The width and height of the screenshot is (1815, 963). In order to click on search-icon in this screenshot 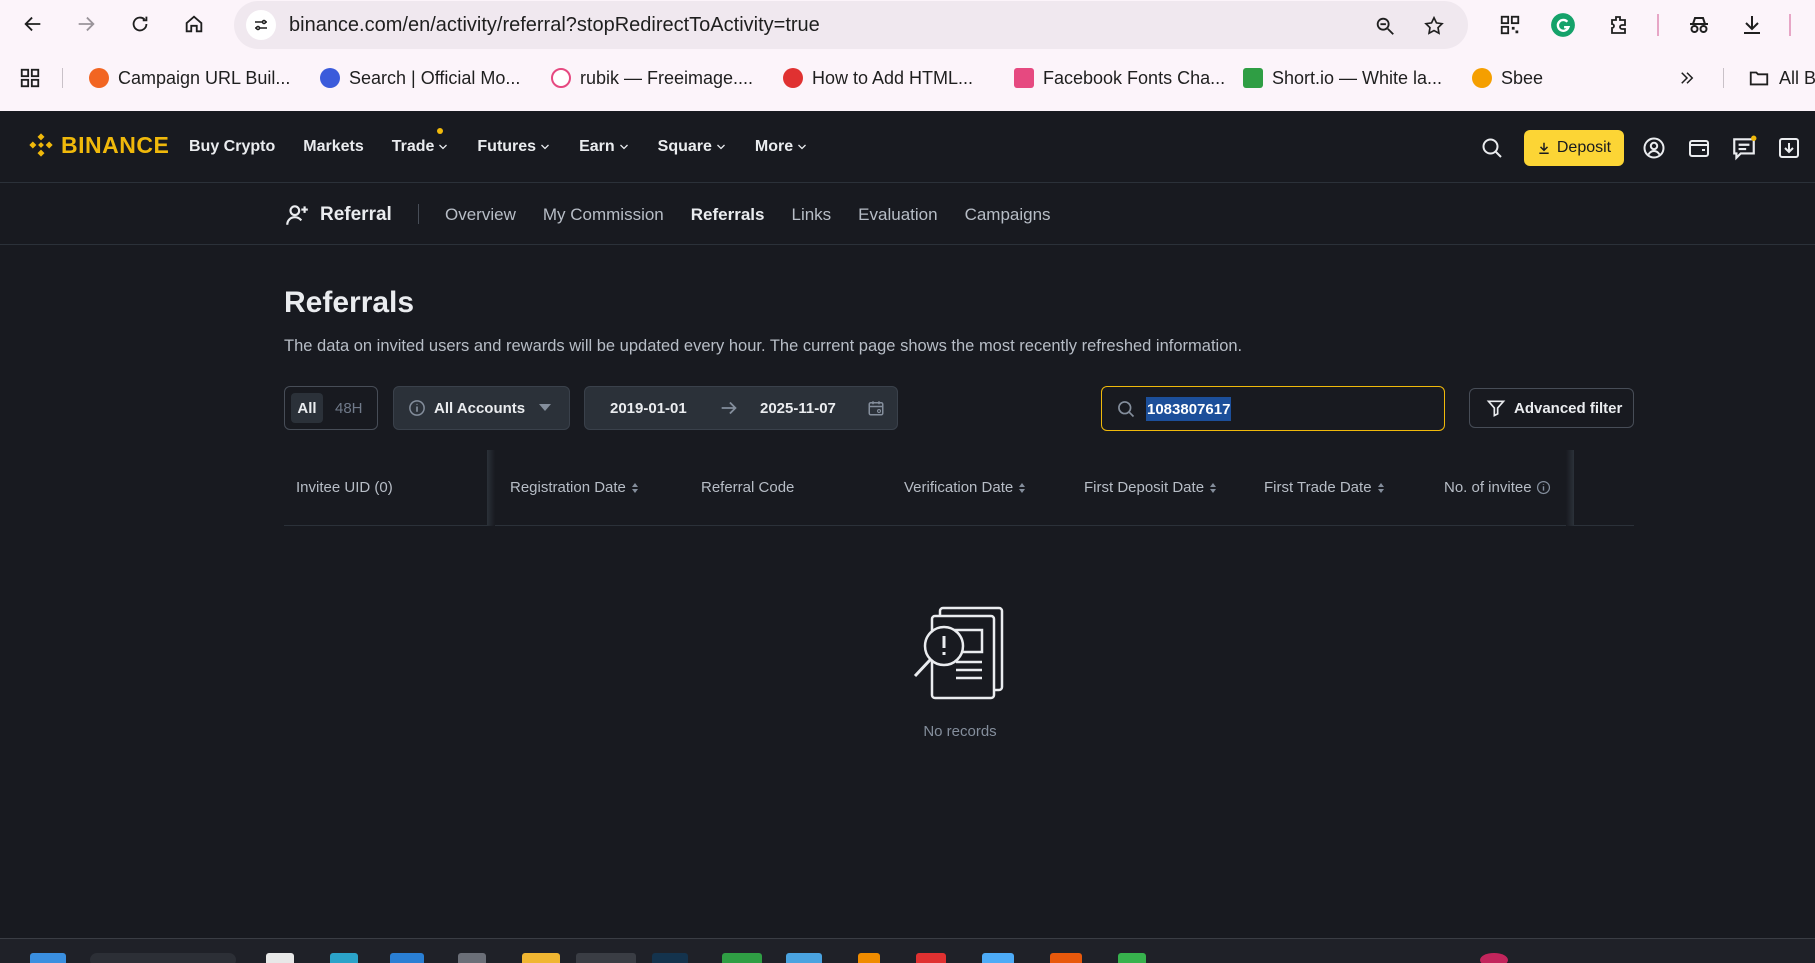, I will do `click(1492, 148)`.